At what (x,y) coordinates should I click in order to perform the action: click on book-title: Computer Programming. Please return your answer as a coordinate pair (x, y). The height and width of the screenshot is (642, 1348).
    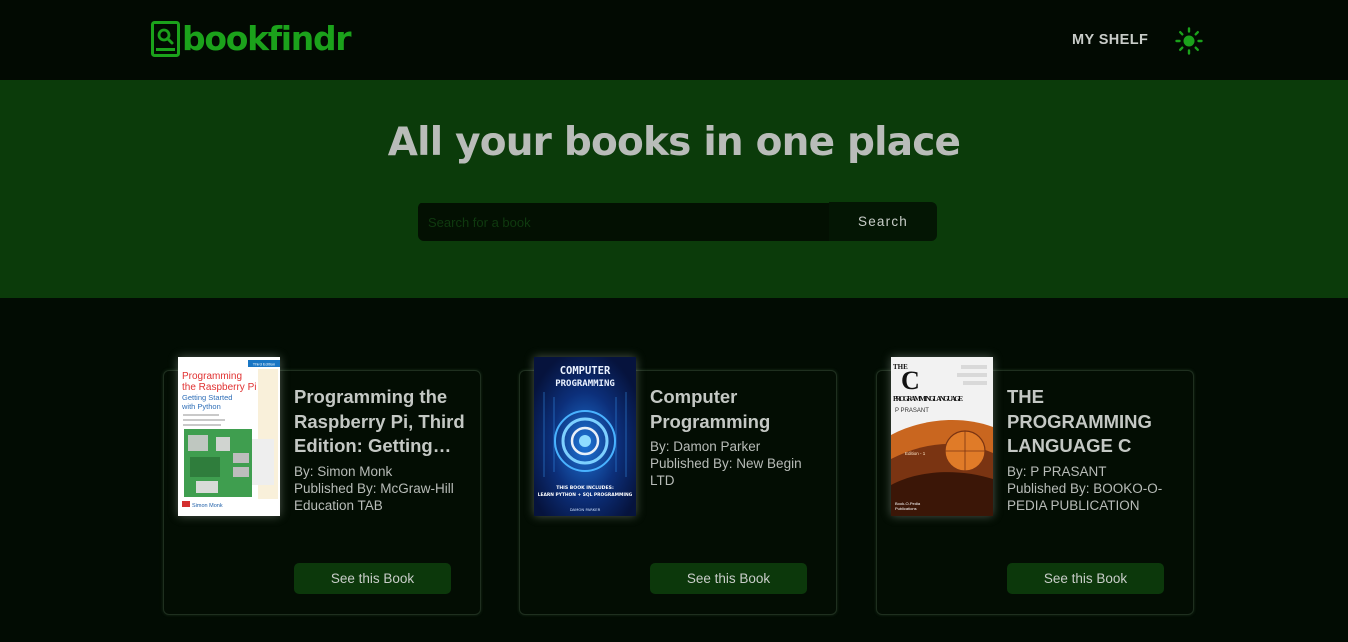
    Looking at the image, I should click on (738, 409).